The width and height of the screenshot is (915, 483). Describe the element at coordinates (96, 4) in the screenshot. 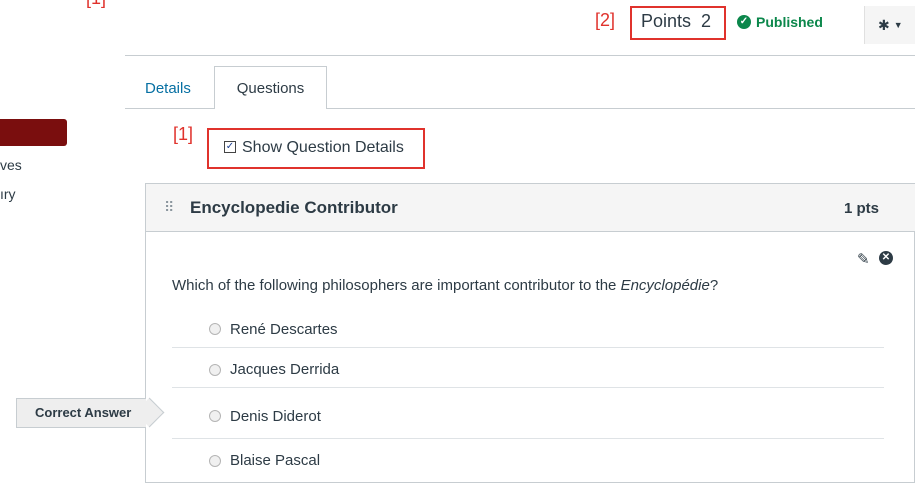

I see `annotation-label-1-partial: [1]` at that location.